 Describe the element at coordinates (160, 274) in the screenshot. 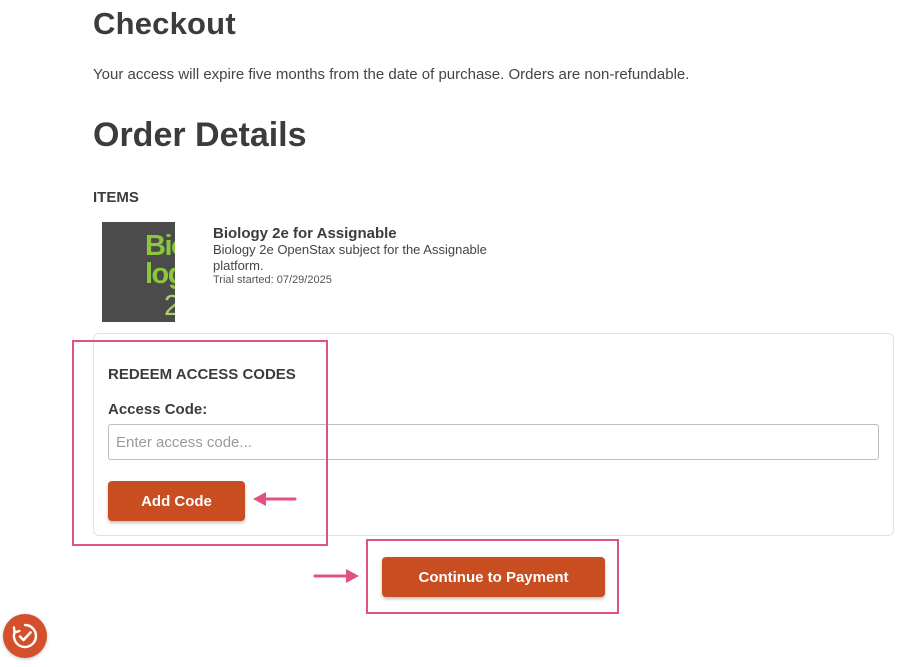

I see `cover-text-line: logy` at that location.